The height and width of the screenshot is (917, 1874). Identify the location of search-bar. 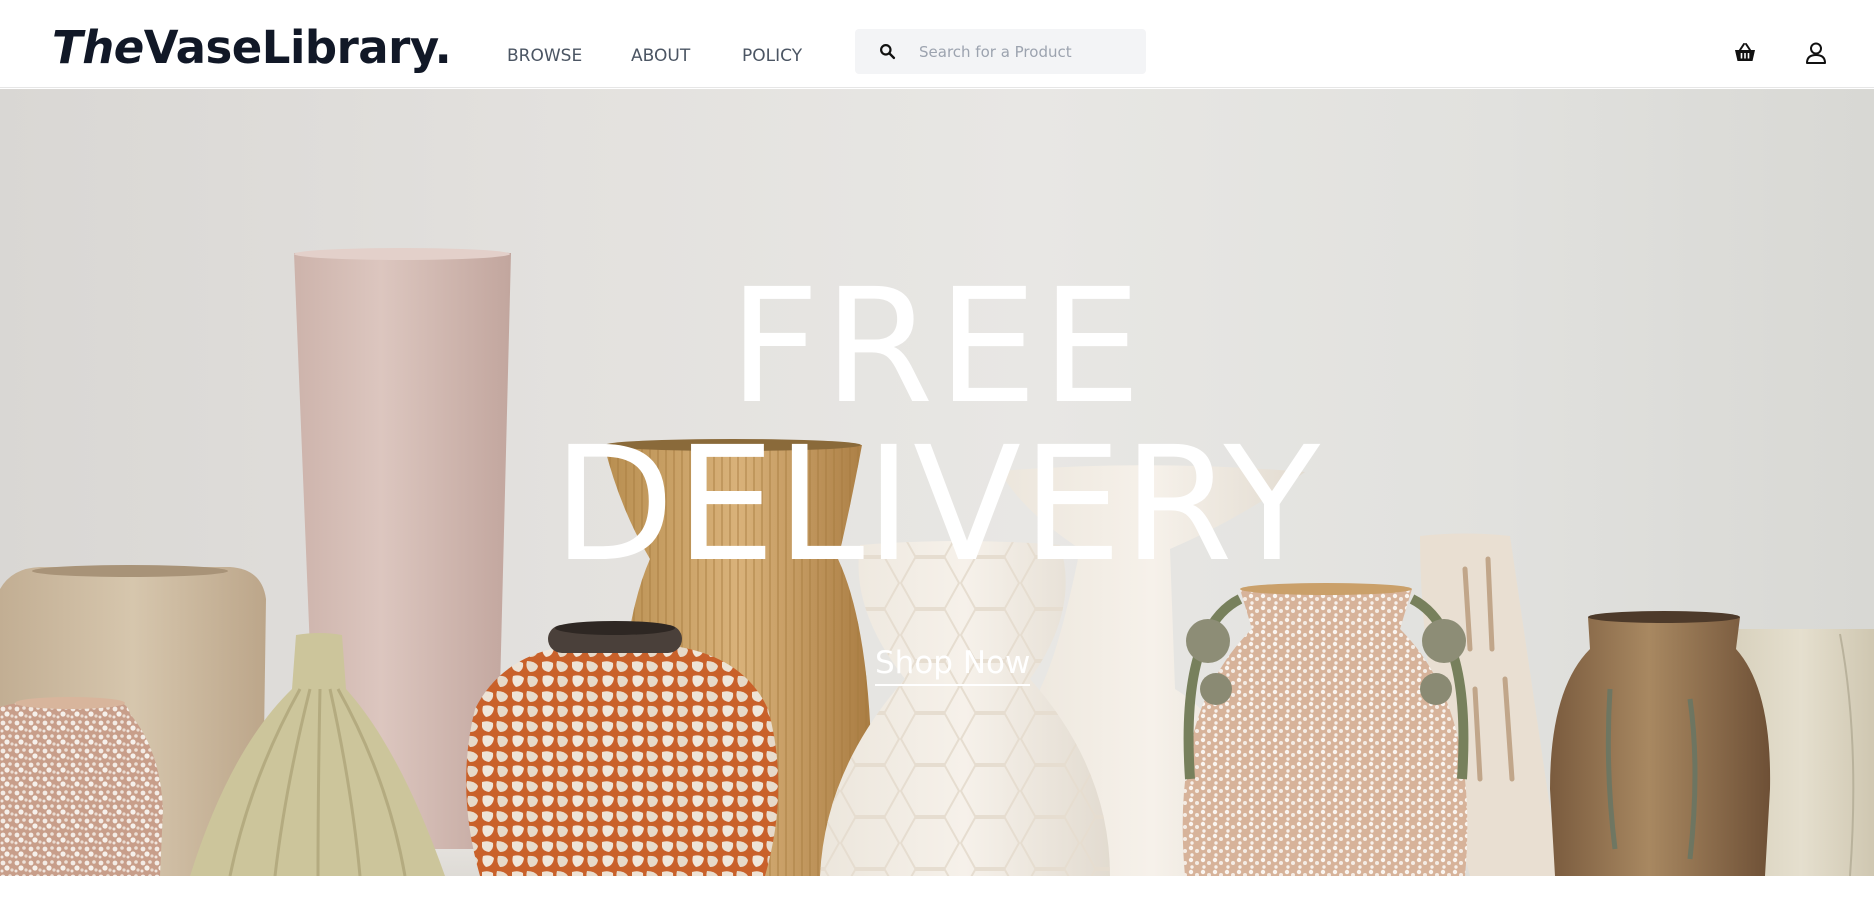
(1000, 51).